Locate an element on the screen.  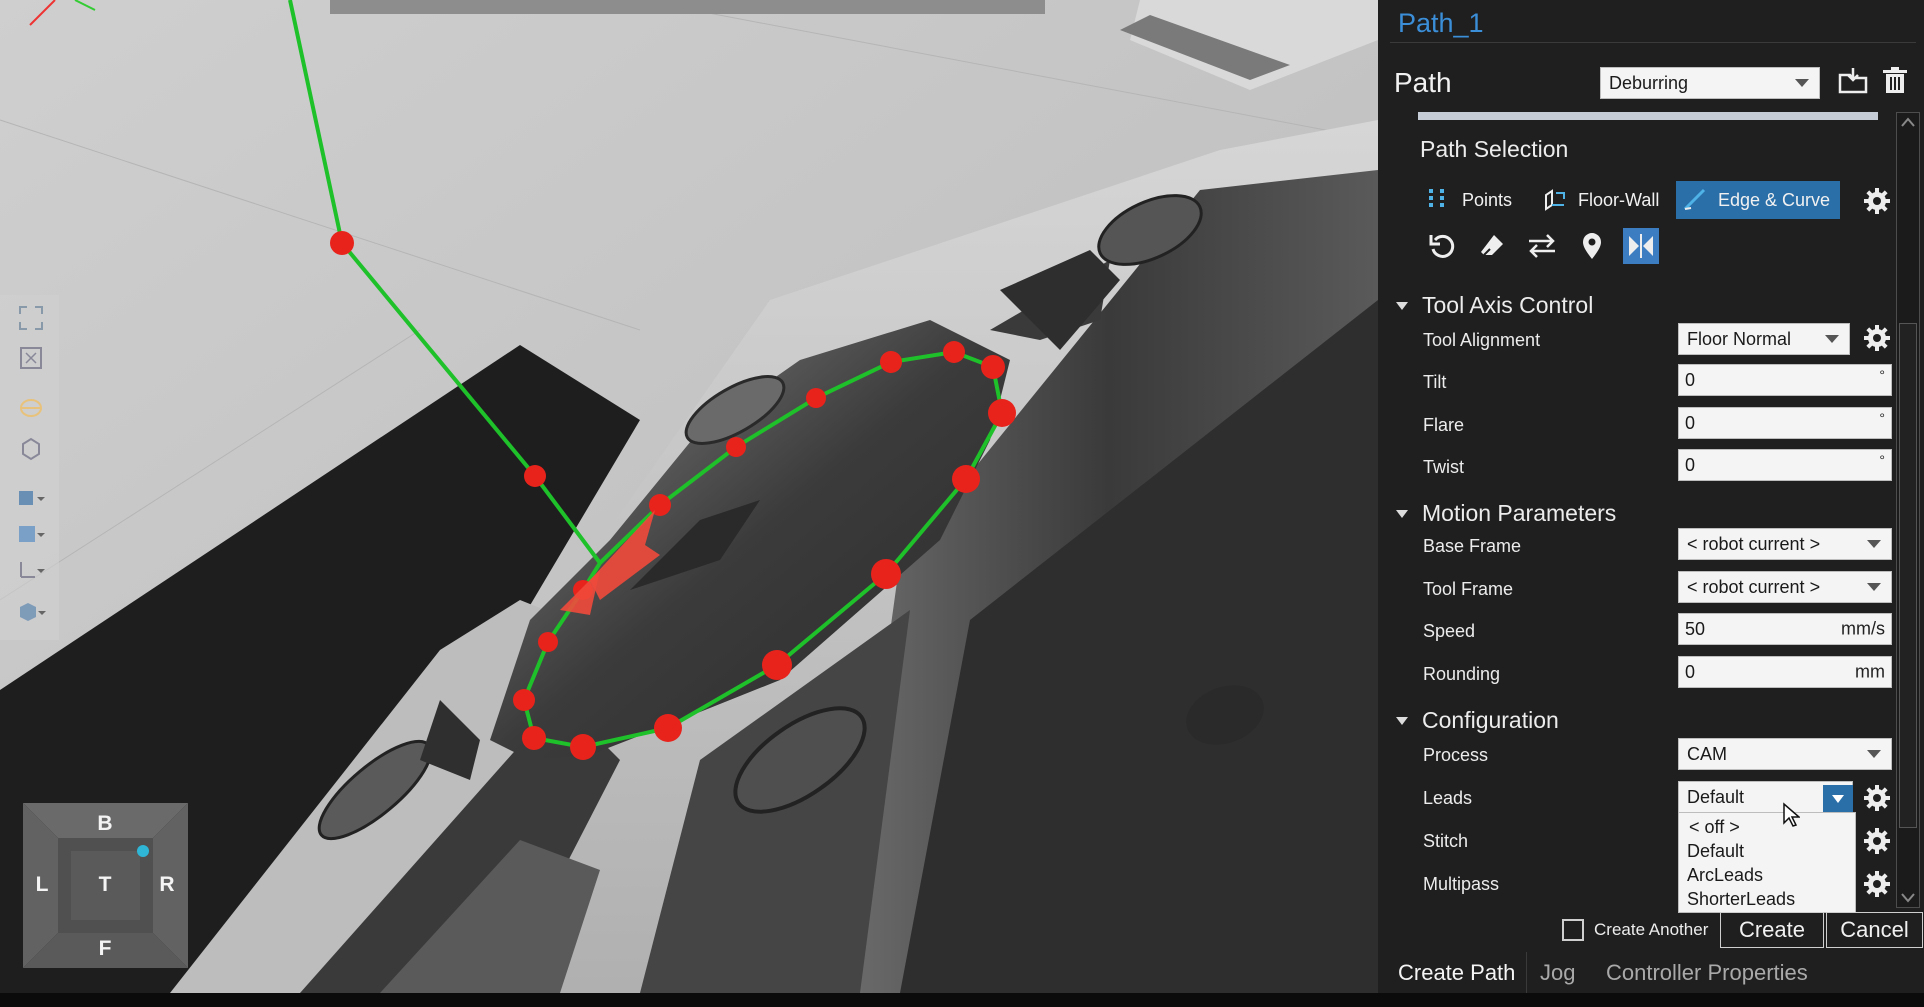
mode-edge-curve-button: Edge & Curve is located at coordinates (1758, 200).